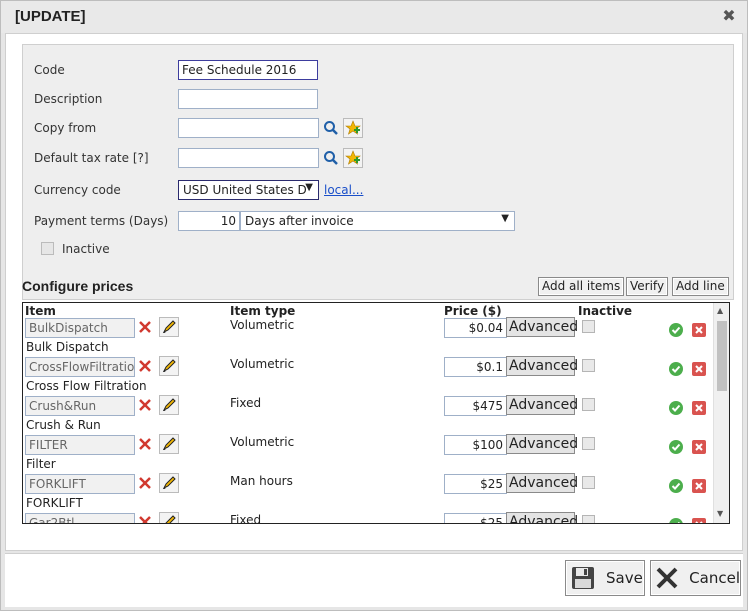  What do you see at coordinates (722, 356) in the screenshot?
I see `scroll-thumb` at bounding box center [722, 356].